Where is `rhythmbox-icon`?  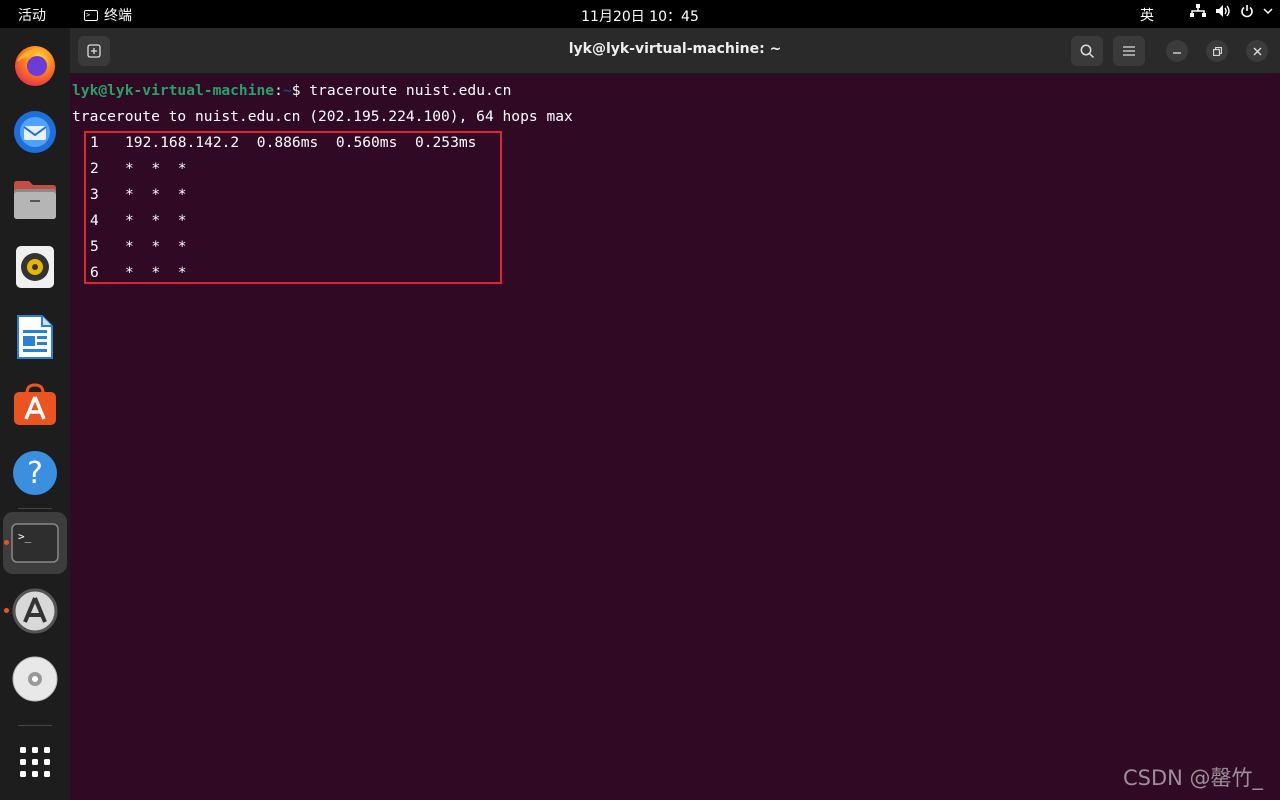
rhythmbox-icon is located at coordinates (35, 267).